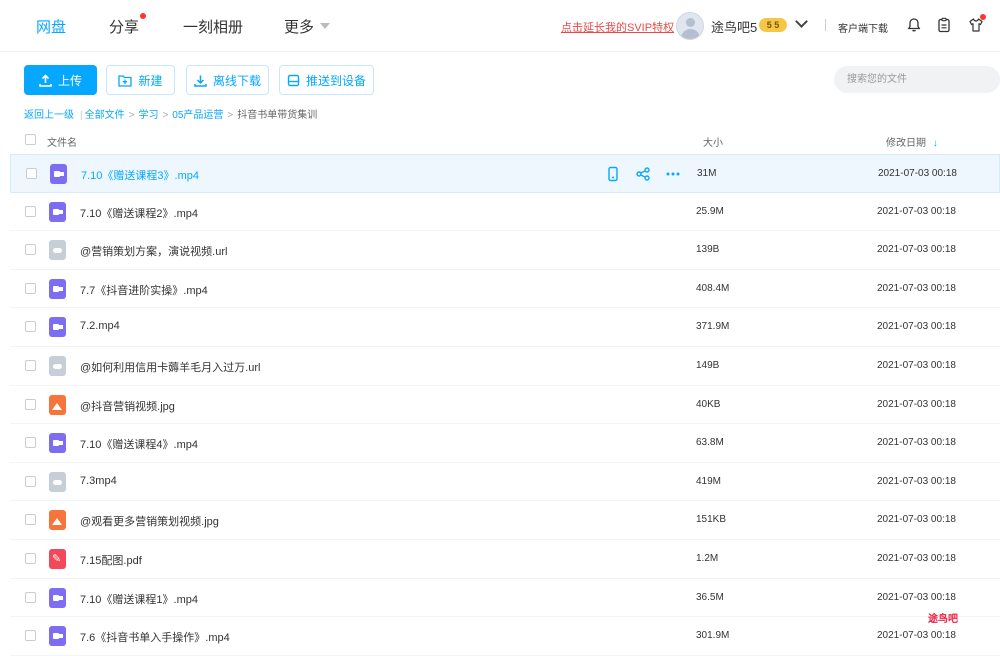  I want to click on file-size: 371.9M, so click(713, 327).